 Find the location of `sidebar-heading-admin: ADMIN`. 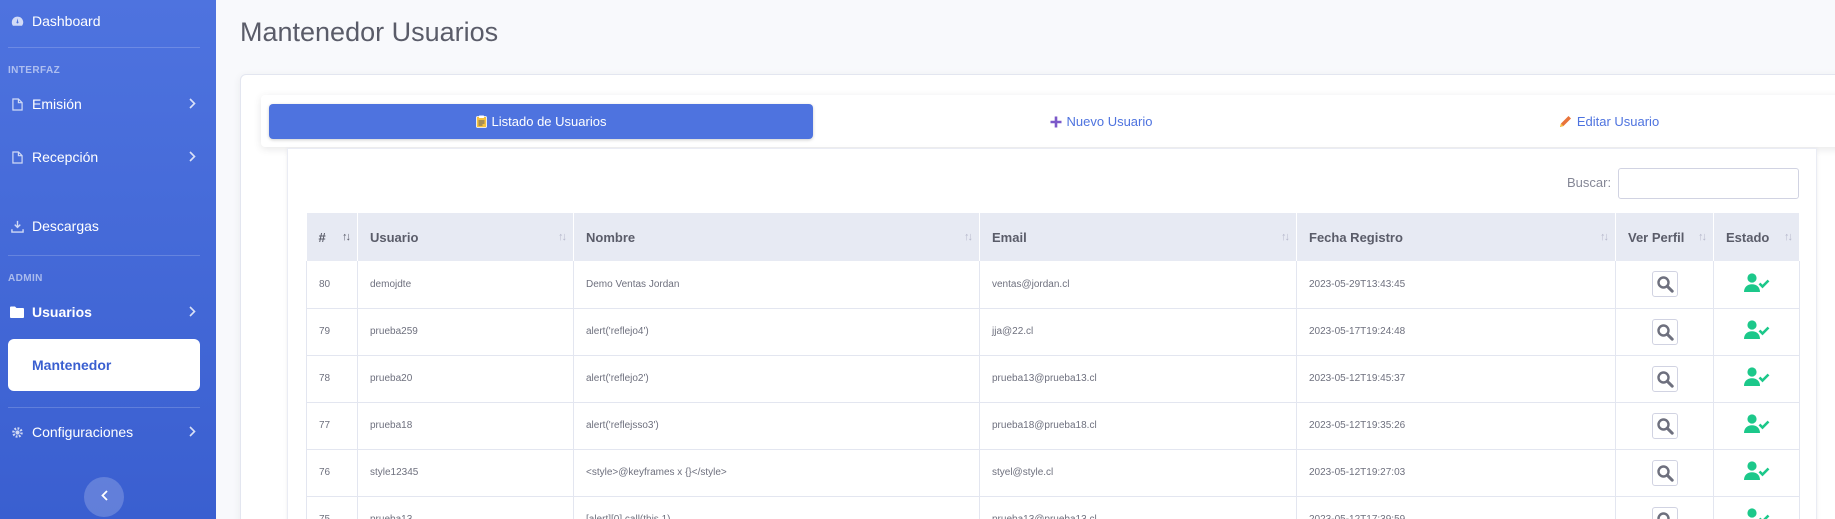

sidebar-heading-admin: ADMIN is located at coordinates (25, 278).